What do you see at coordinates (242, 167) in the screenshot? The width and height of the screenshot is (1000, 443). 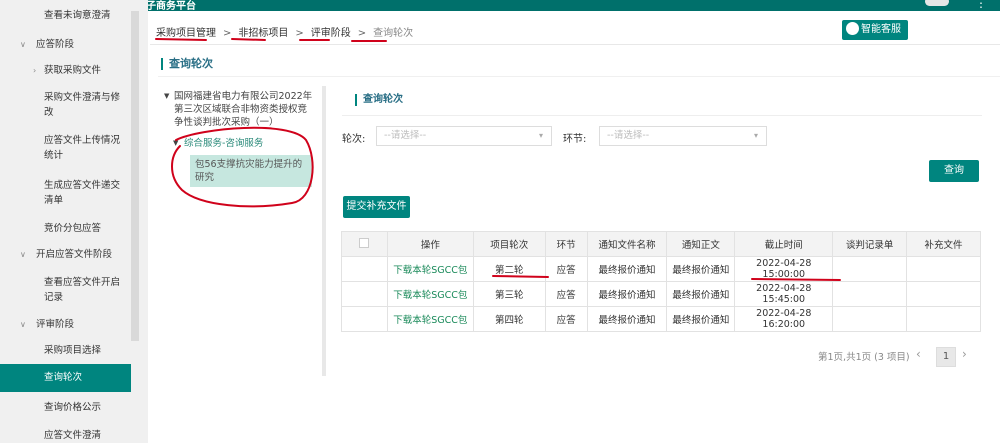 I see `circle-mark` at bounding box center [242, 167].